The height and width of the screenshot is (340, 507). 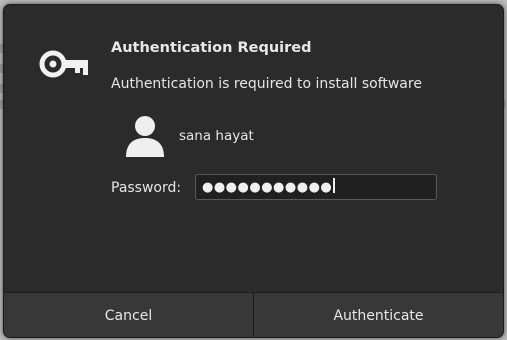 I want to click on button-bar: Cancel Authenticate, so click(x=253, y=314).